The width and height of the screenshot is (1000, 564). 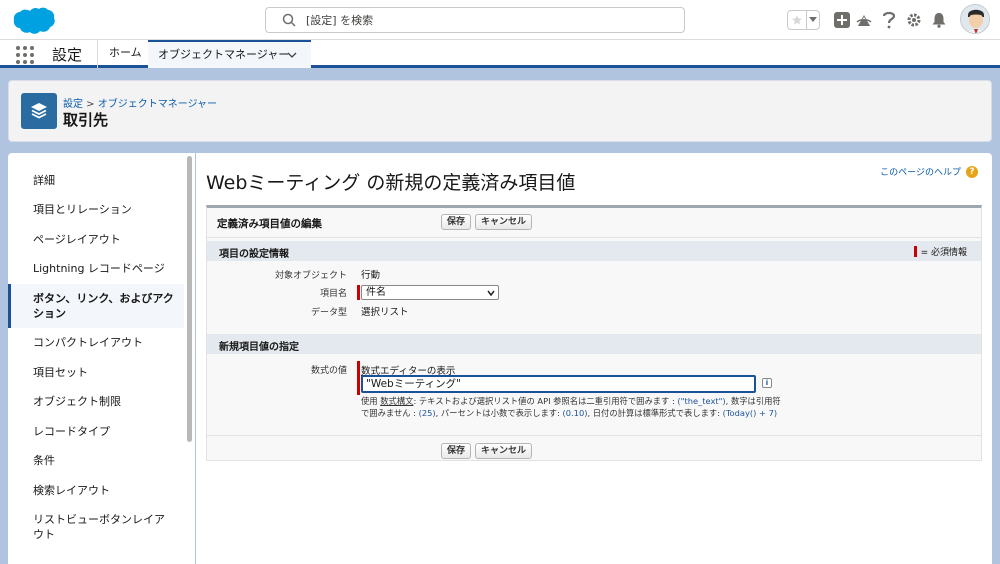 I want to click on sidebar-item-search-layouts: 検索レイアウト, so click(x=96, y=490).